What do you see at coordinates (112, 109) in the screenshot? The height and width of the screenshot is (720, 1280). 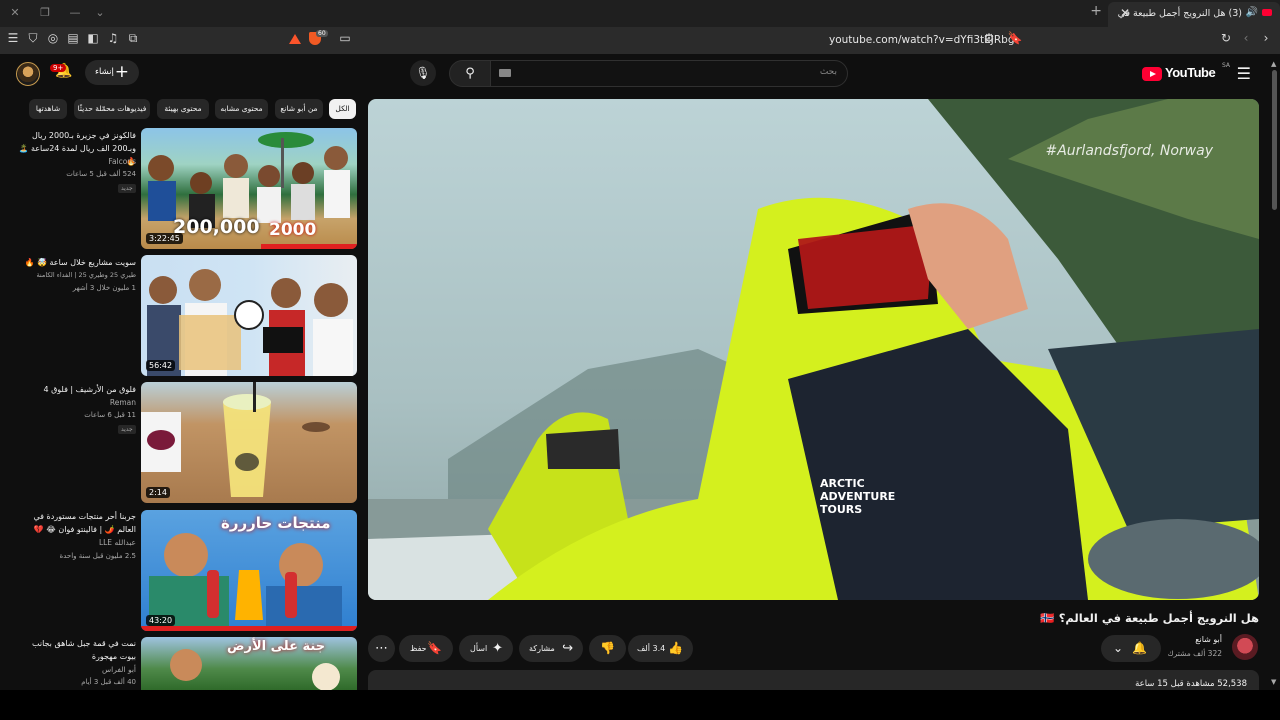 I see `chip-recently-uploaded: فيديوهات محمّلة حديثًا` at bounding box center [112, 109].